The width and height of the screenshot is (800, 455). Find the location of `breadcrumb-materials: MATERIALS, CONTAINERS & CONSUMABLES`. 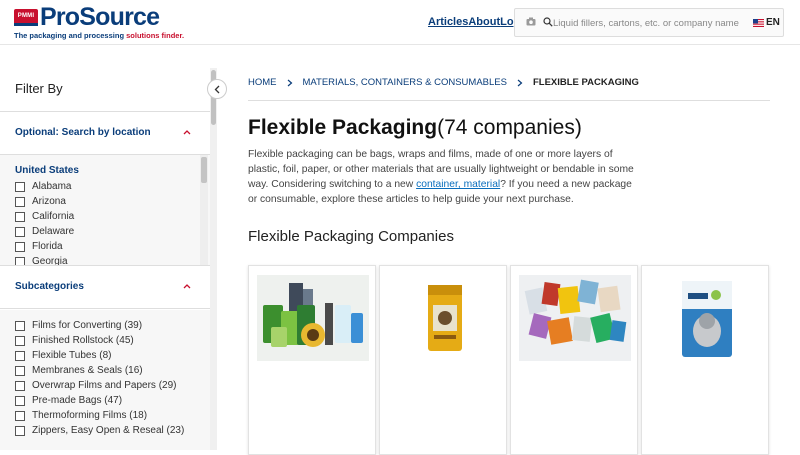

breadcrumb-materials: MATERIALS, CONTAINERS & CONSUMABLES is located at coordinates (405, 82).